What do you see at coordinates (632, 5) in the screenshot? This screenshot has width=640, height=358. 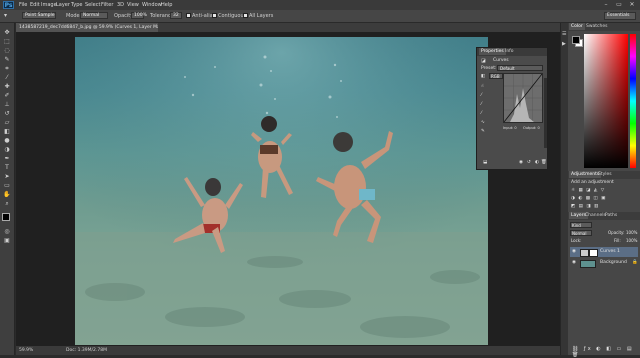 I see `close-button: ✕` at bounding box center [632, 5].